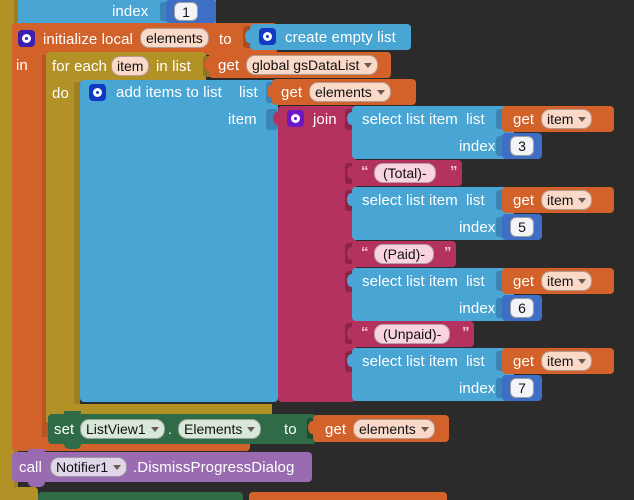 The height and width of the screenshot is (500, 634). I want to click on select-list-item-list-label-4: list, so click(475, 361).